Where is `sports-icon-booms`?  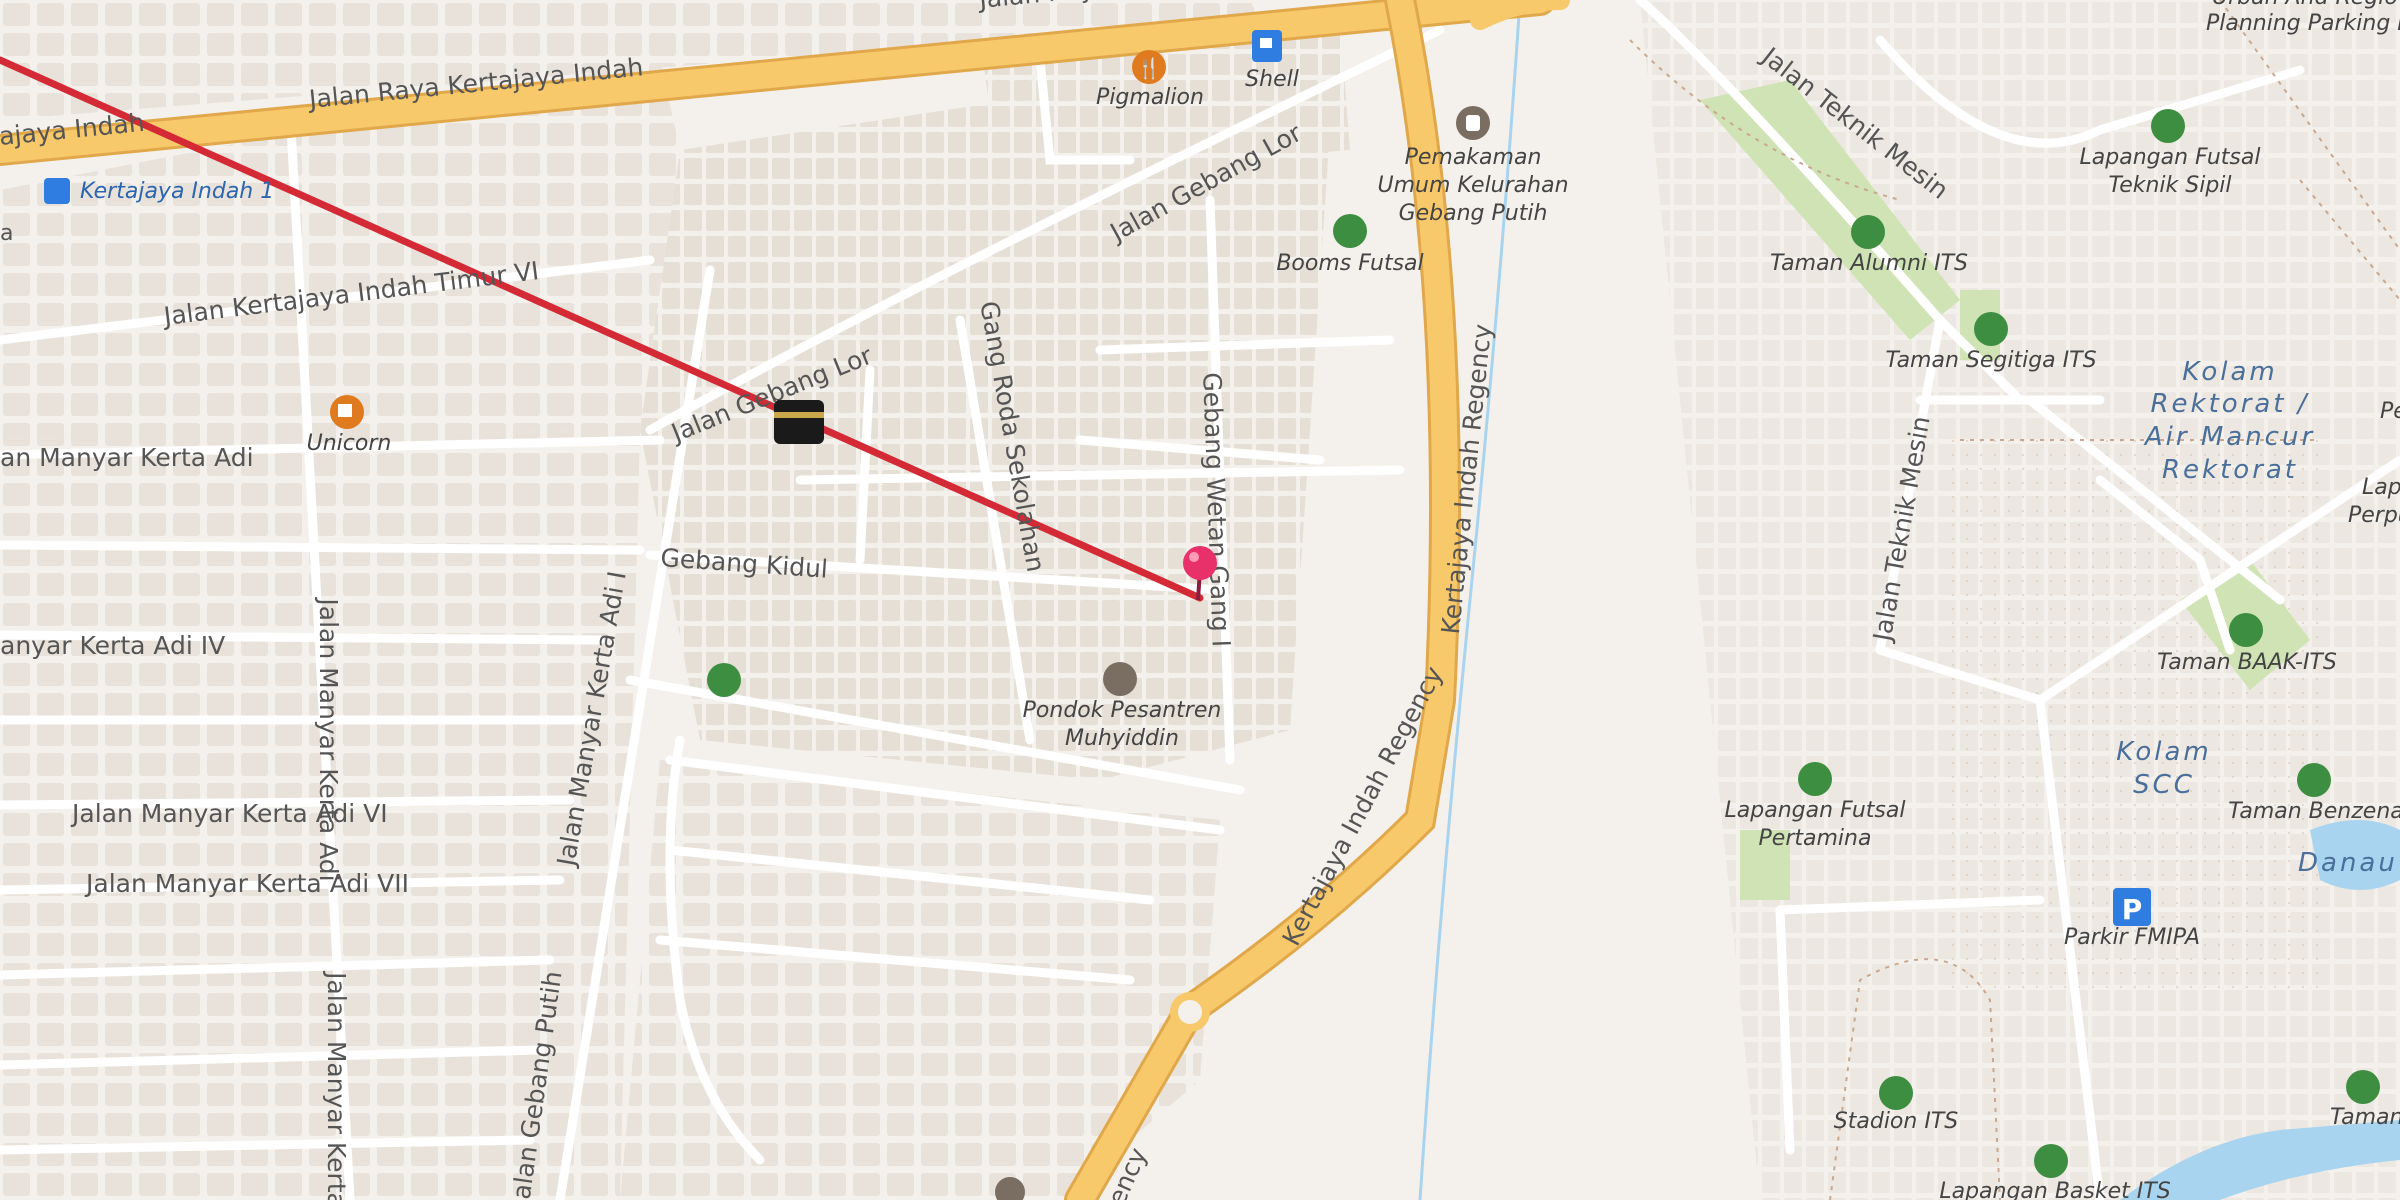
sports-icon-booms is located at coordinates (1350, 231).